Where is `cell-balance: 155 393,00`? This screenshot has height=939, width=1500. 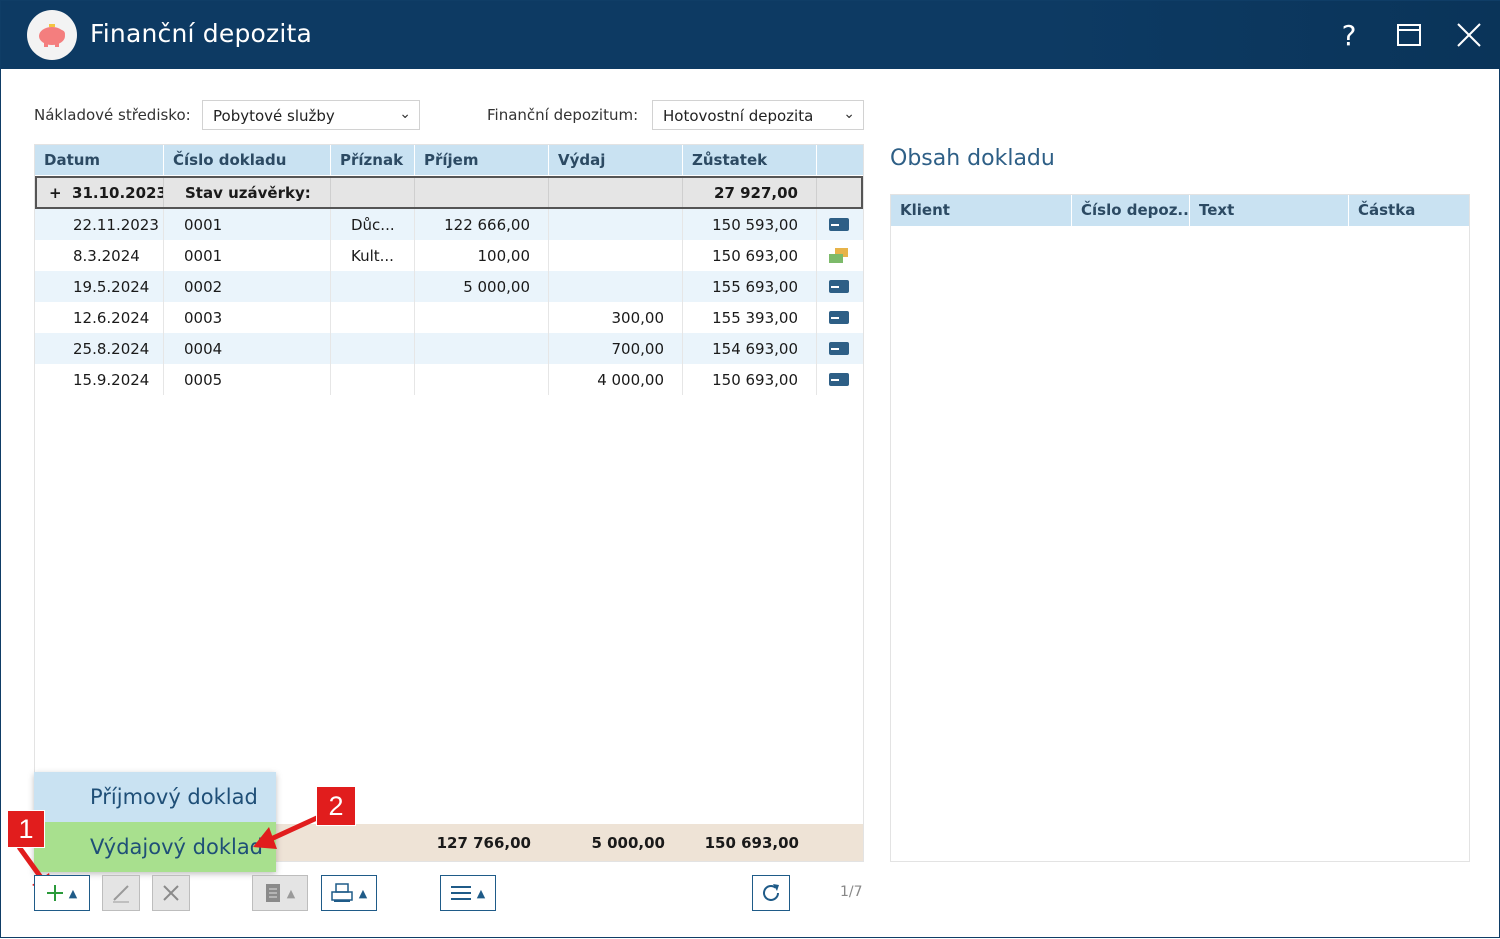 cell-balance: 155 393,00 is located at coordinates (750, 317).